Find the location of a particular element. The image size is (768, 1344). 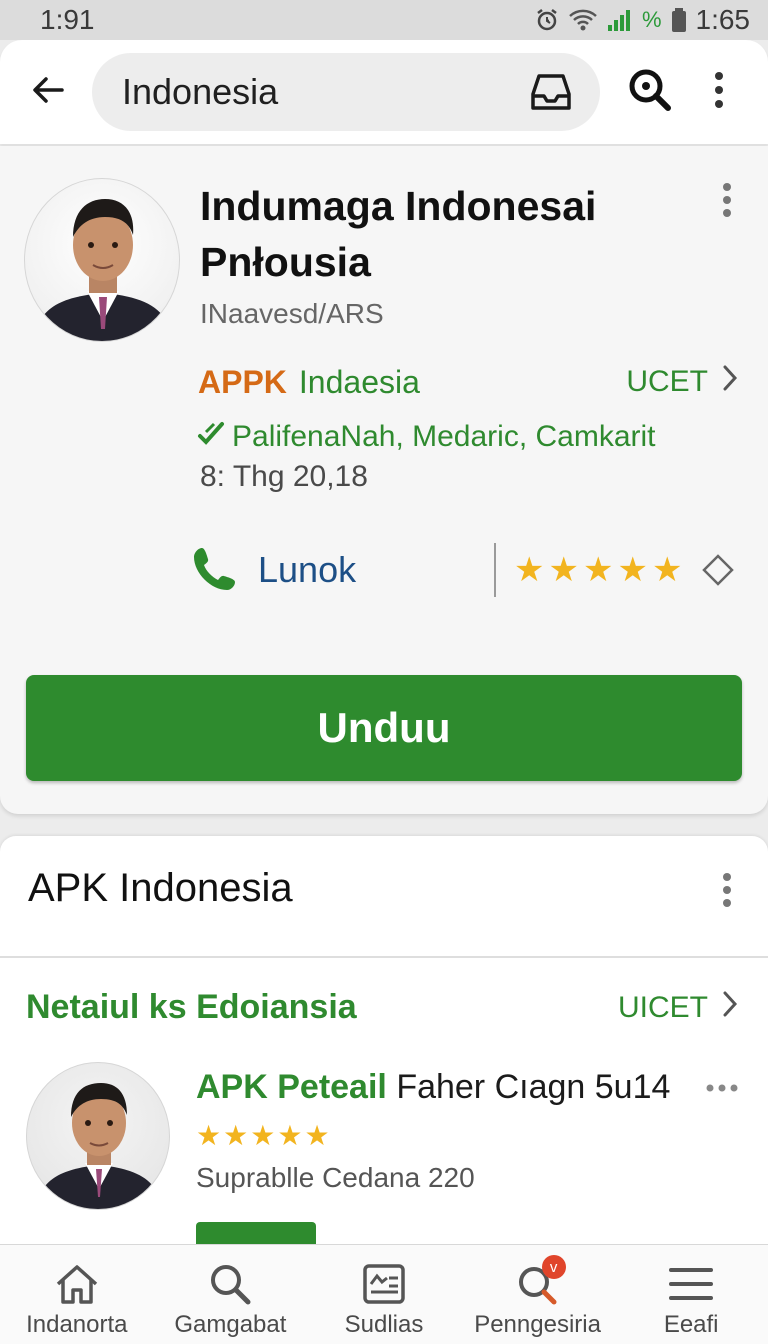

status-bar: 1:91 % 1:65 is located at coordinates (384, 20).